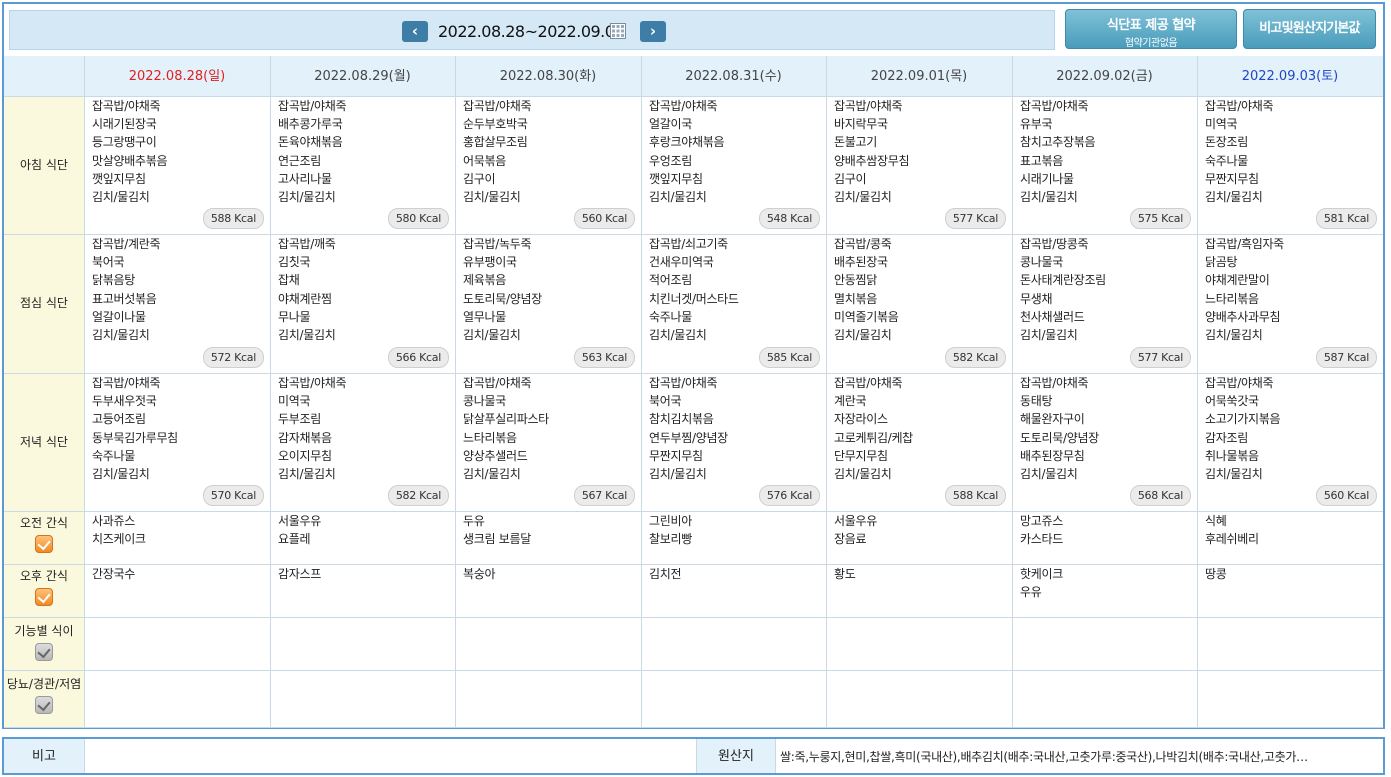  Describe the element at coordinates (1063, 280) in the screenshot. I see `menu-item: 돈사태계란장조림` at that location.